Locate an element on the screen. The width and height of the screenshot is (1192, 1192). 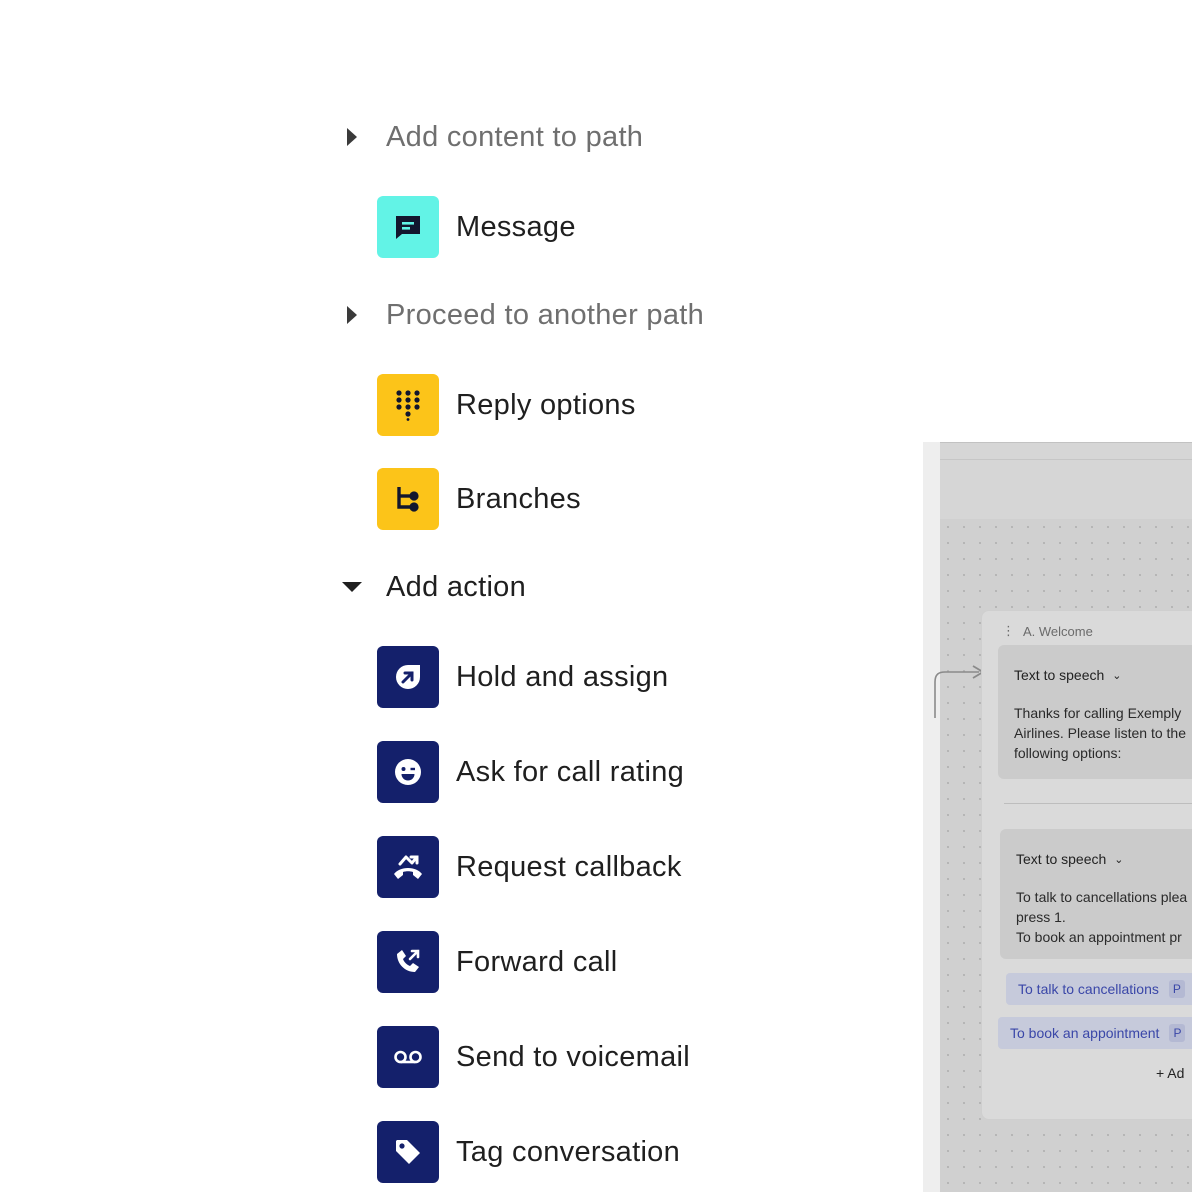
menu-item-label: Forward call is located at coordinates (537, 961).